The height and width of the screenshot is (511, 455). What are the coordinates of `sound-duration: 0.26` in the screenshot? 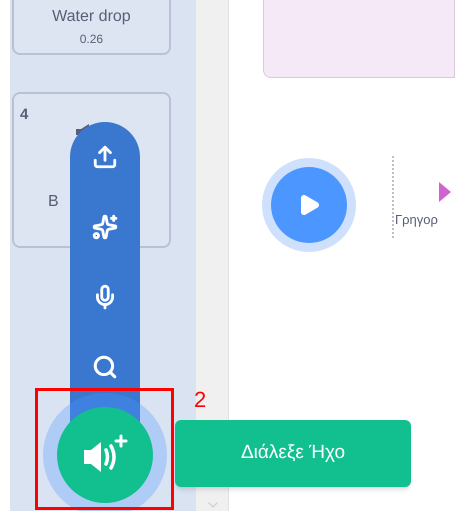 It's located at (92, 39).